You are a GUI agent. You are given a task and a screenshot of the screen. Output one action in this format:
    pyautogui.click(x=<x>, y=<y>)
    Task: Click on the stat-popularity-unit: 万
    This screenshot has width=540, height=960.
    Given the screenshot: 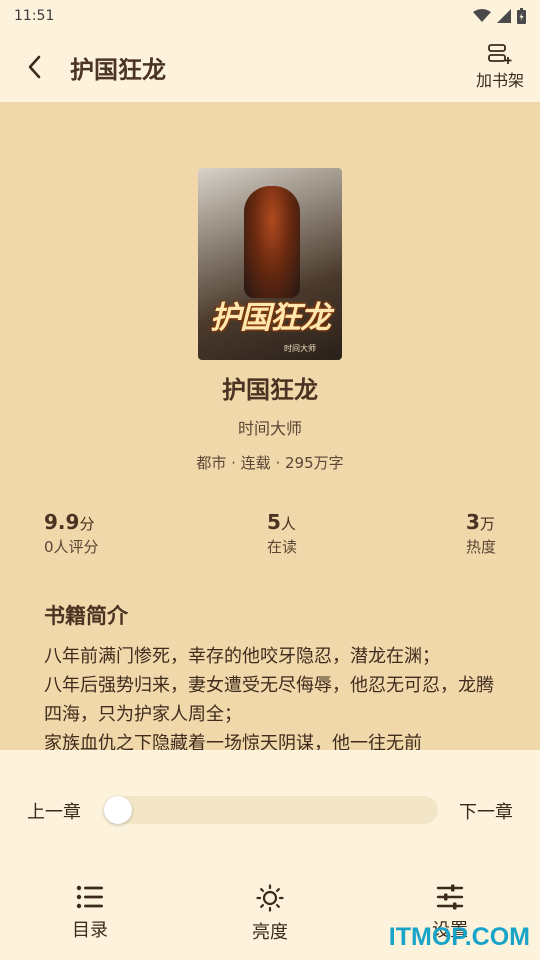 What is the action you would take?
    pyautogui.click(x=487, y=524)
    